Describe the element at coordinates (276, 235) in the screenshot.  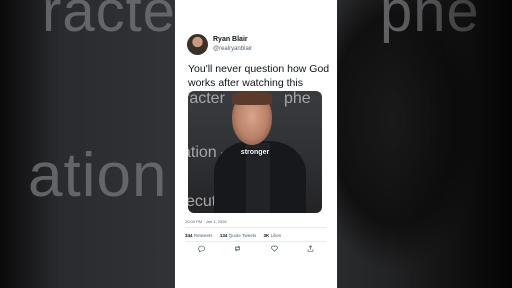
I see `stat-label: Likes` at that location.